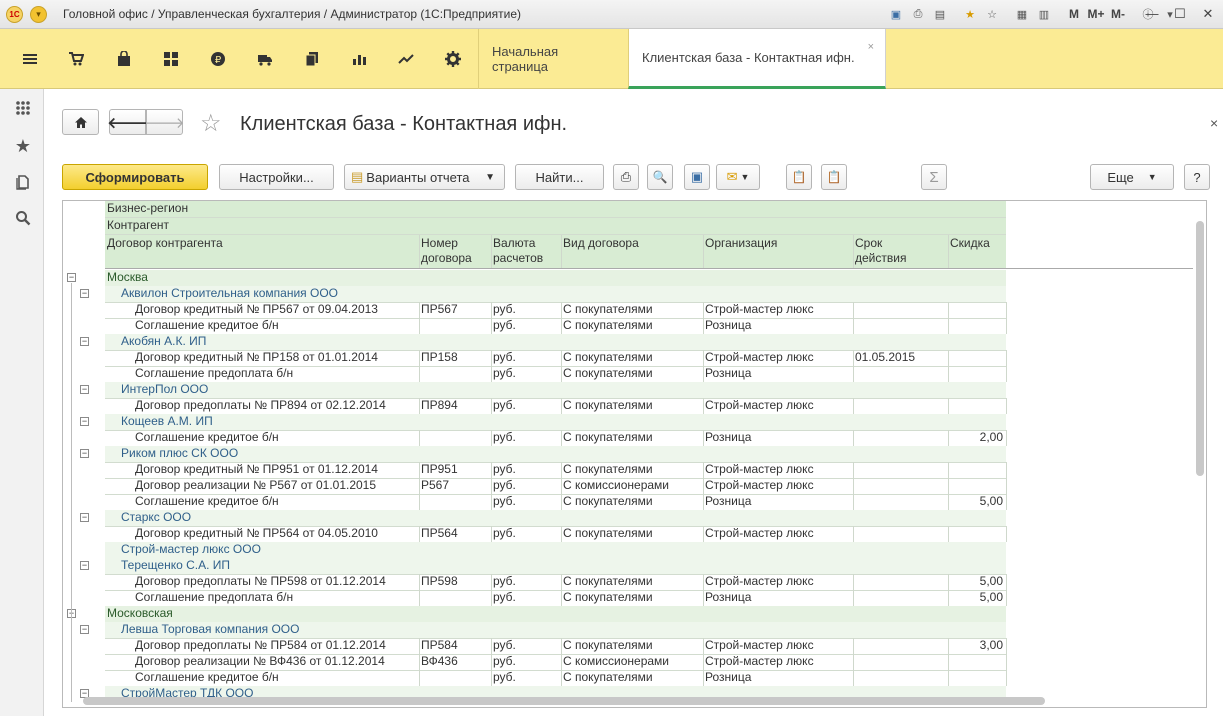 This screenshot has height=716, width=1223. I want to click on report-variants-button: ▤ Варианты отчета ▼, so click(424, 177).